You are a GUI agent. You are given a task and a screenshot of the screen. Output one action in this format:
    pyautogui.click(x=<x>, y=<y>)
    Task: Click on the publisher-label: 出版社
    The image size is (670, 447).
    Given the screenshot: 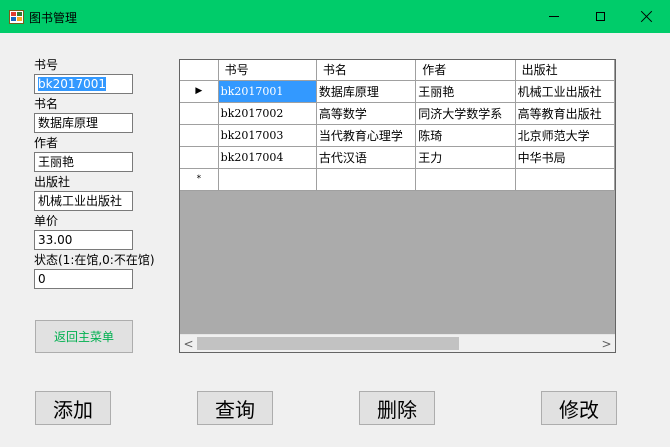 What is the action you would take?
    pyautogui.click(x=52, y=182)
    